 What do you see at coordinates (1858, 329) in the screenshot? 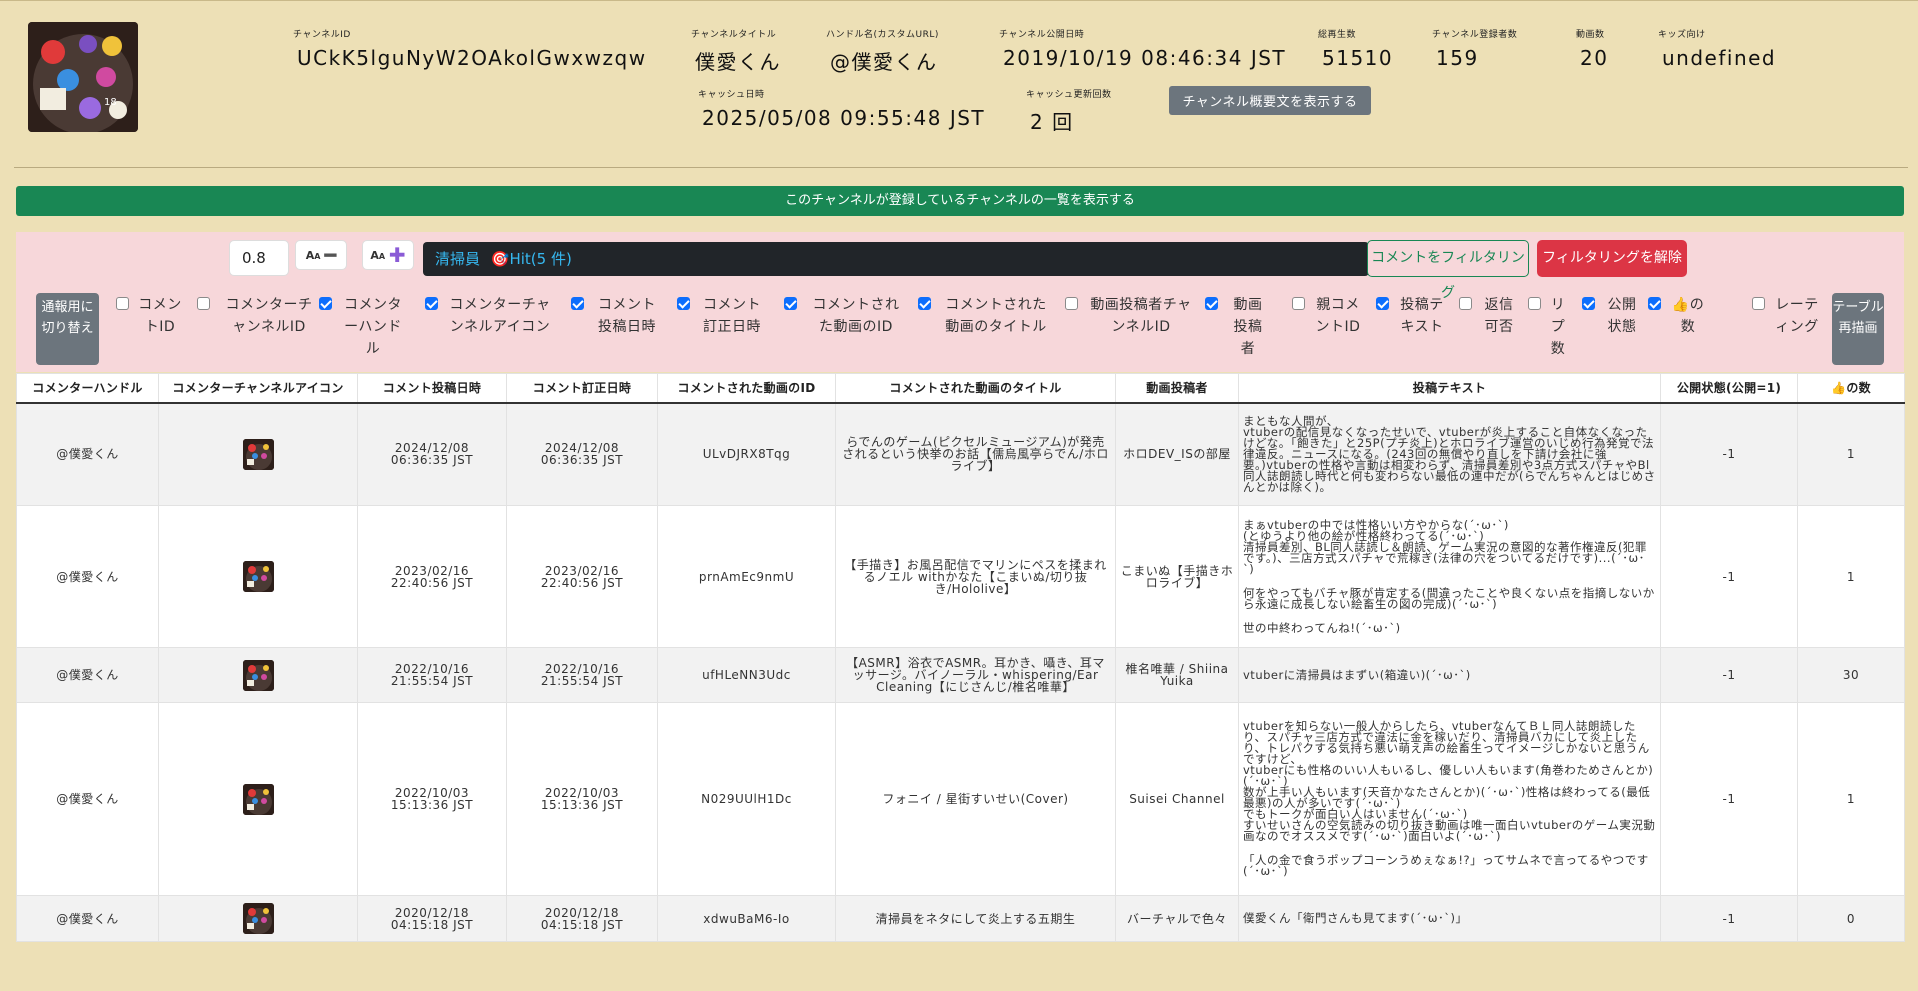
I see `redraw-table-button: テーブル再描画` at bounding box center [1858, 329].